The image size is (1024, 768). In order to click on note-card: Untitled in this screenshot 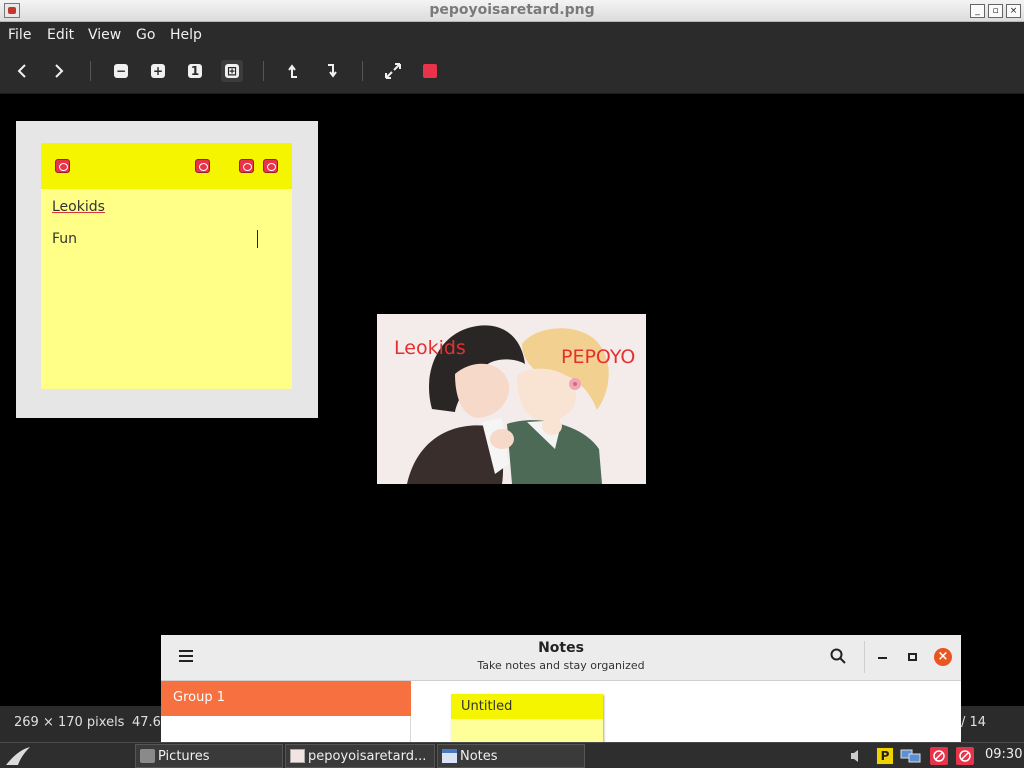, I will do `click(527, 718)`.